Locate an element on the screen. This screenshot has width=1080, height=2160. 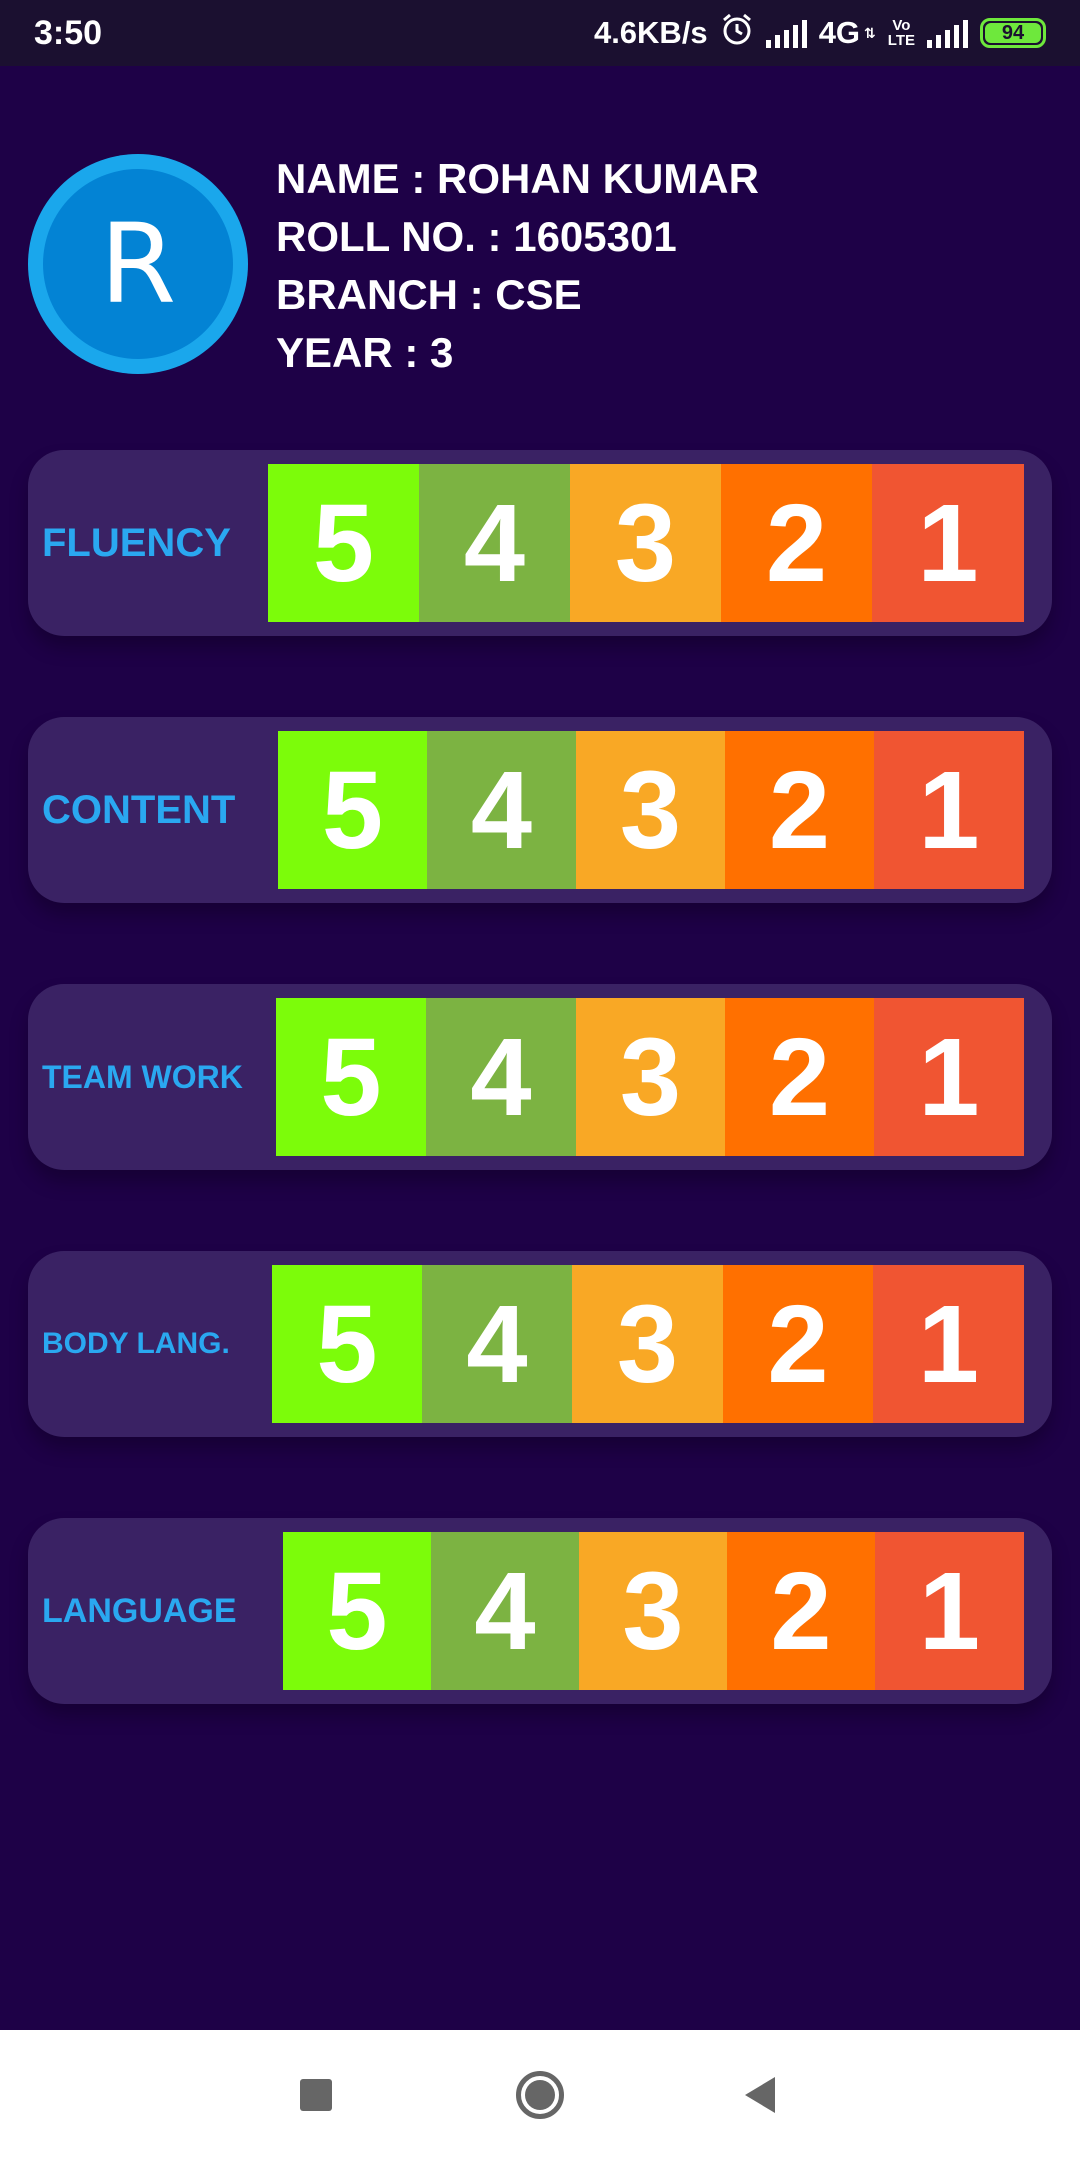
rating-card-content: CONTENT 5 4 3 2 1 is located at coordinates (540, 810).